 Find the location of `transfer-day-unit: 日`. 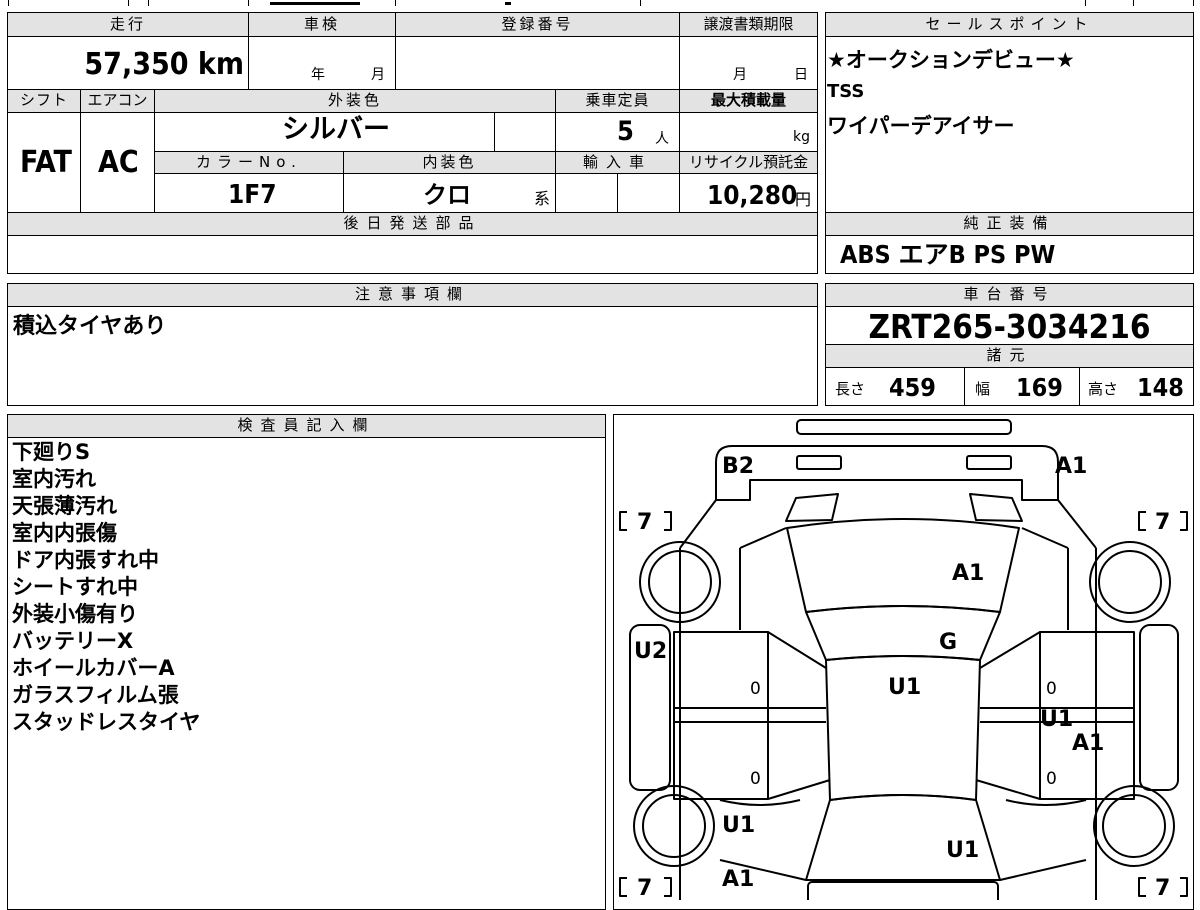

transfer-day-unit: 日 is located at coordinates (801, 75).